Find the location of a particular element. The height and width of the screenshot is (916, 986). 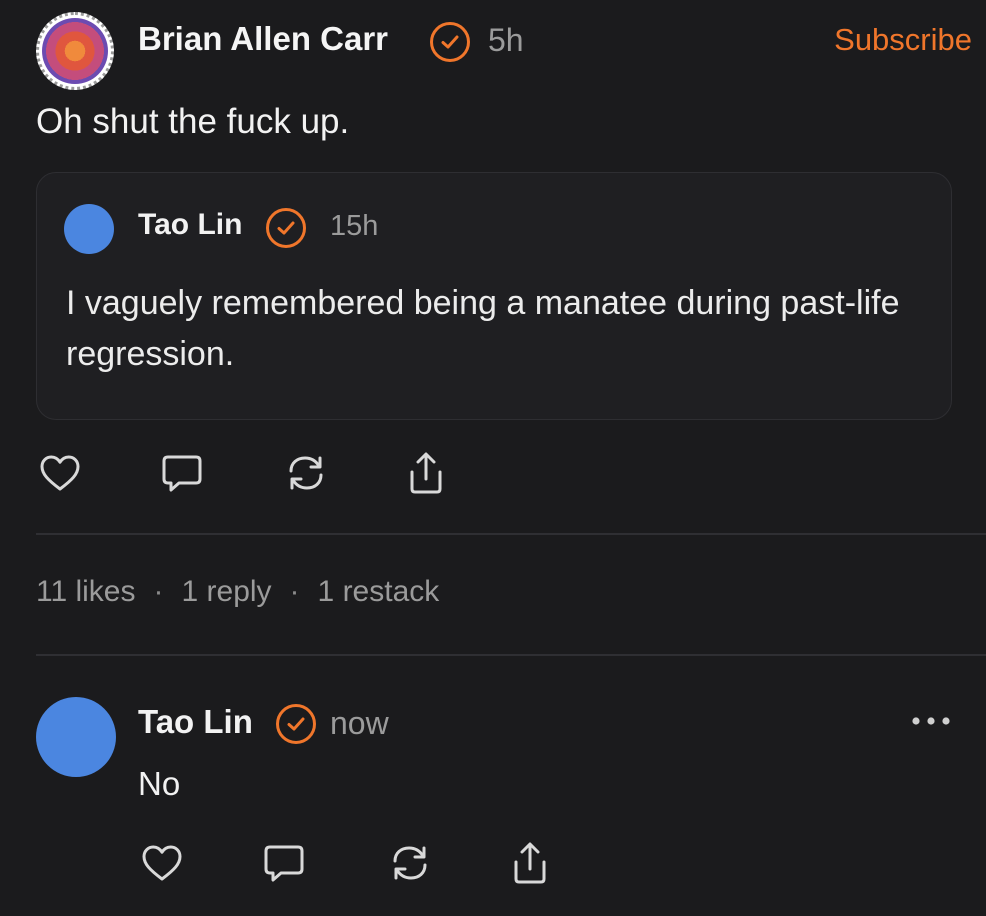

quoted-author-name: Tao Lin is located at coordinates (190, 224).